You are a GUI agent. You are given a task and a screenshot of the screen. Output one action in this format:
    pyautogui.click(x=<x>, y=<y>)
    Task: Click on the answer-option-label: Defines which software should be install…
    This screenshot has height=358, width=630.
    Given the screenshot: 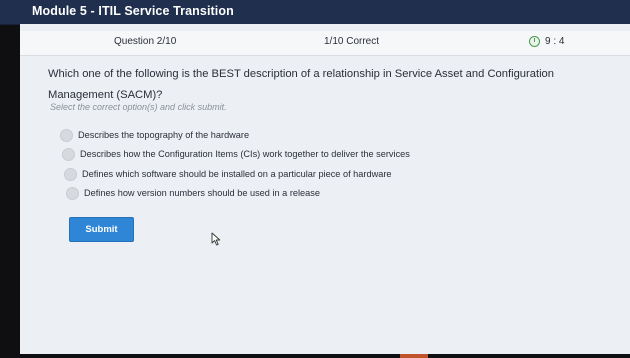 What is the action you would take?
    pyautogui.click(x=237, y=174)
    